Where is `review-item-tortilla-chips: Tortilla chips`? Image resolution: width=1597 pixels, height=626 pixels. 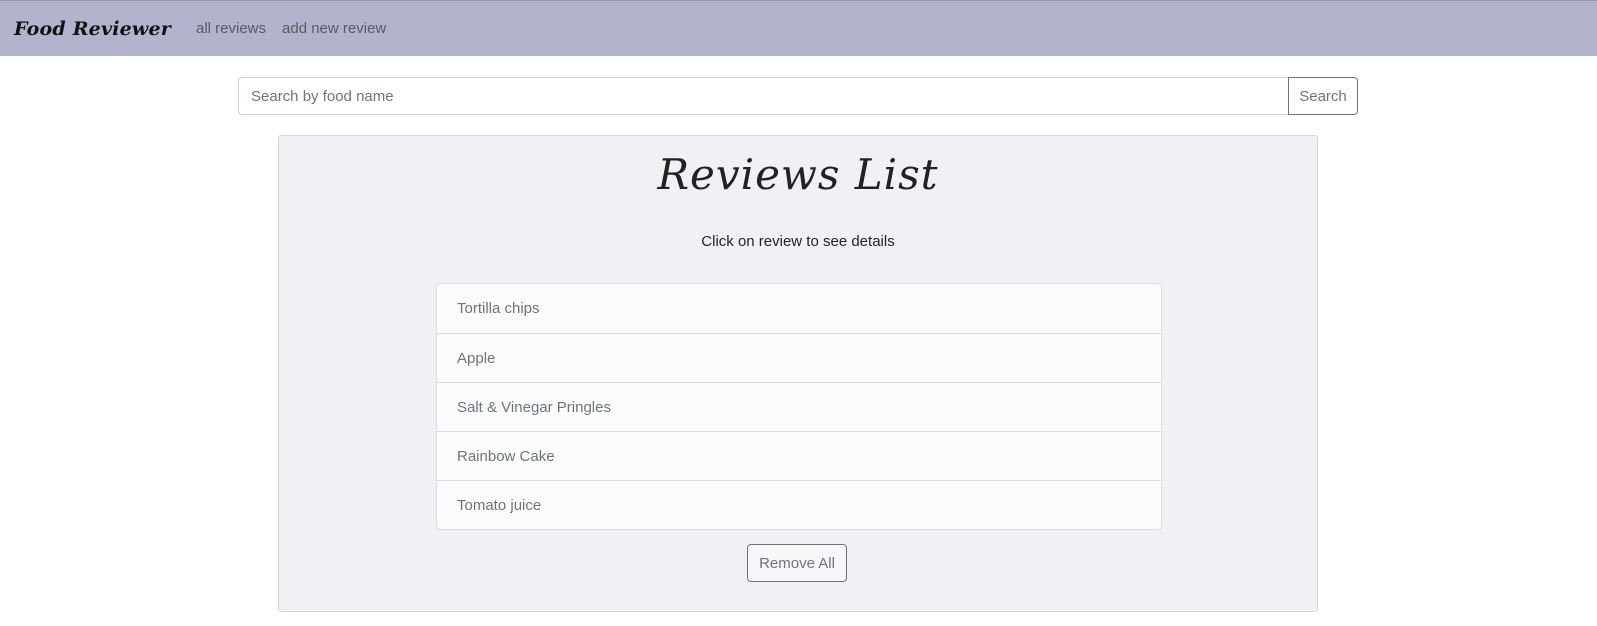 review-item-tortilla-chips: Tortilla chips is located at coordinates (799, 308).